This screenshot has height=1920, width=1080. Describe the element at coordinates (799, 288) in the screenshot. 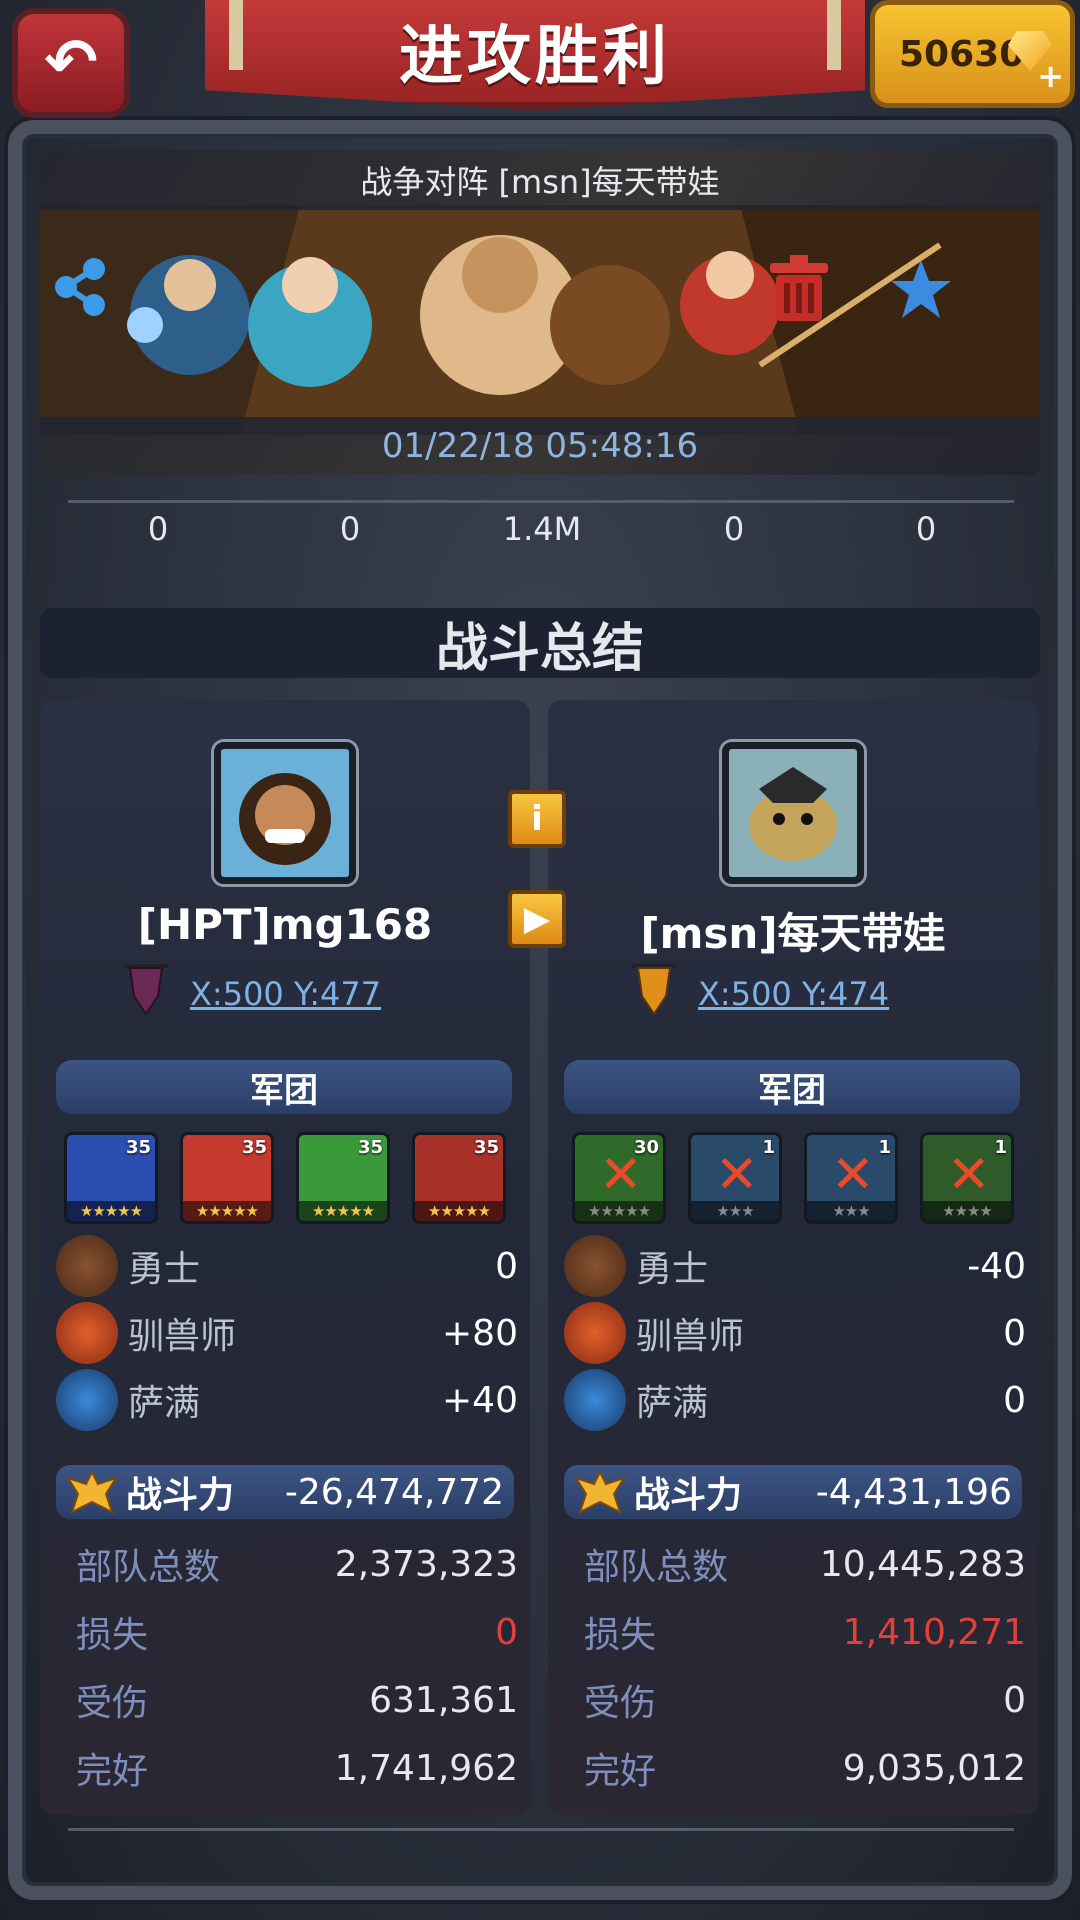

I see `delete-icon` at that location.